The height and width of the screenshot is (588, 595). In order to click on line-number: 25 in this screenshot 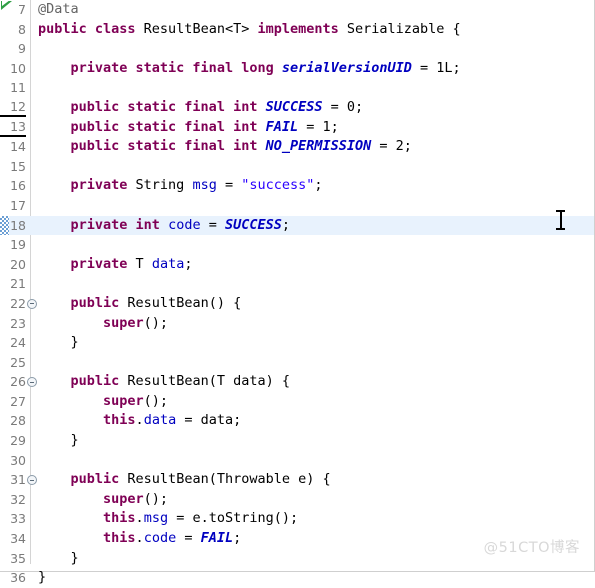, I will do `click(18, 362)`.